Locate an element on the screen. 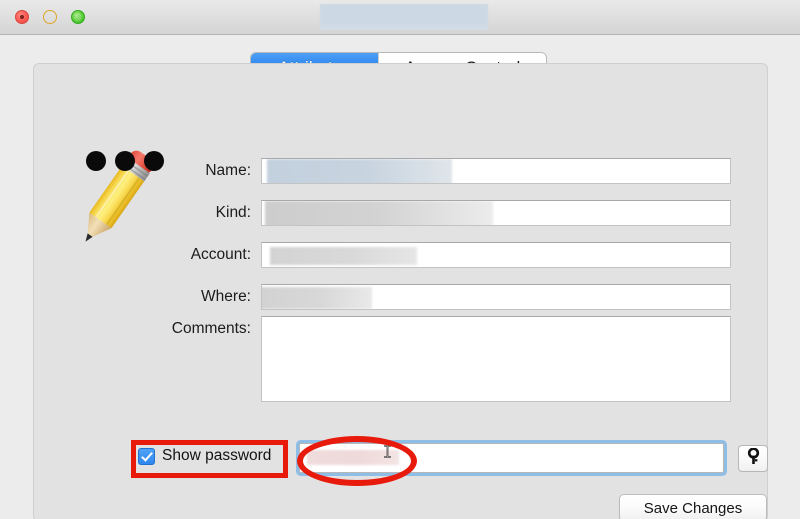 The width and height of the screenshot is (800, 519). account-value-redaction is located at coordinates (343, 256).